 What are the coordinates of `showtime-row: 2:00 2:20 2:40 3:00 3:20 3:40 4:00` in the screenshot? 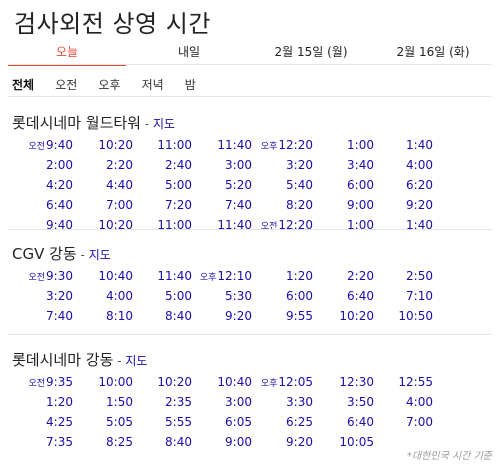 It's located at (250, 166).